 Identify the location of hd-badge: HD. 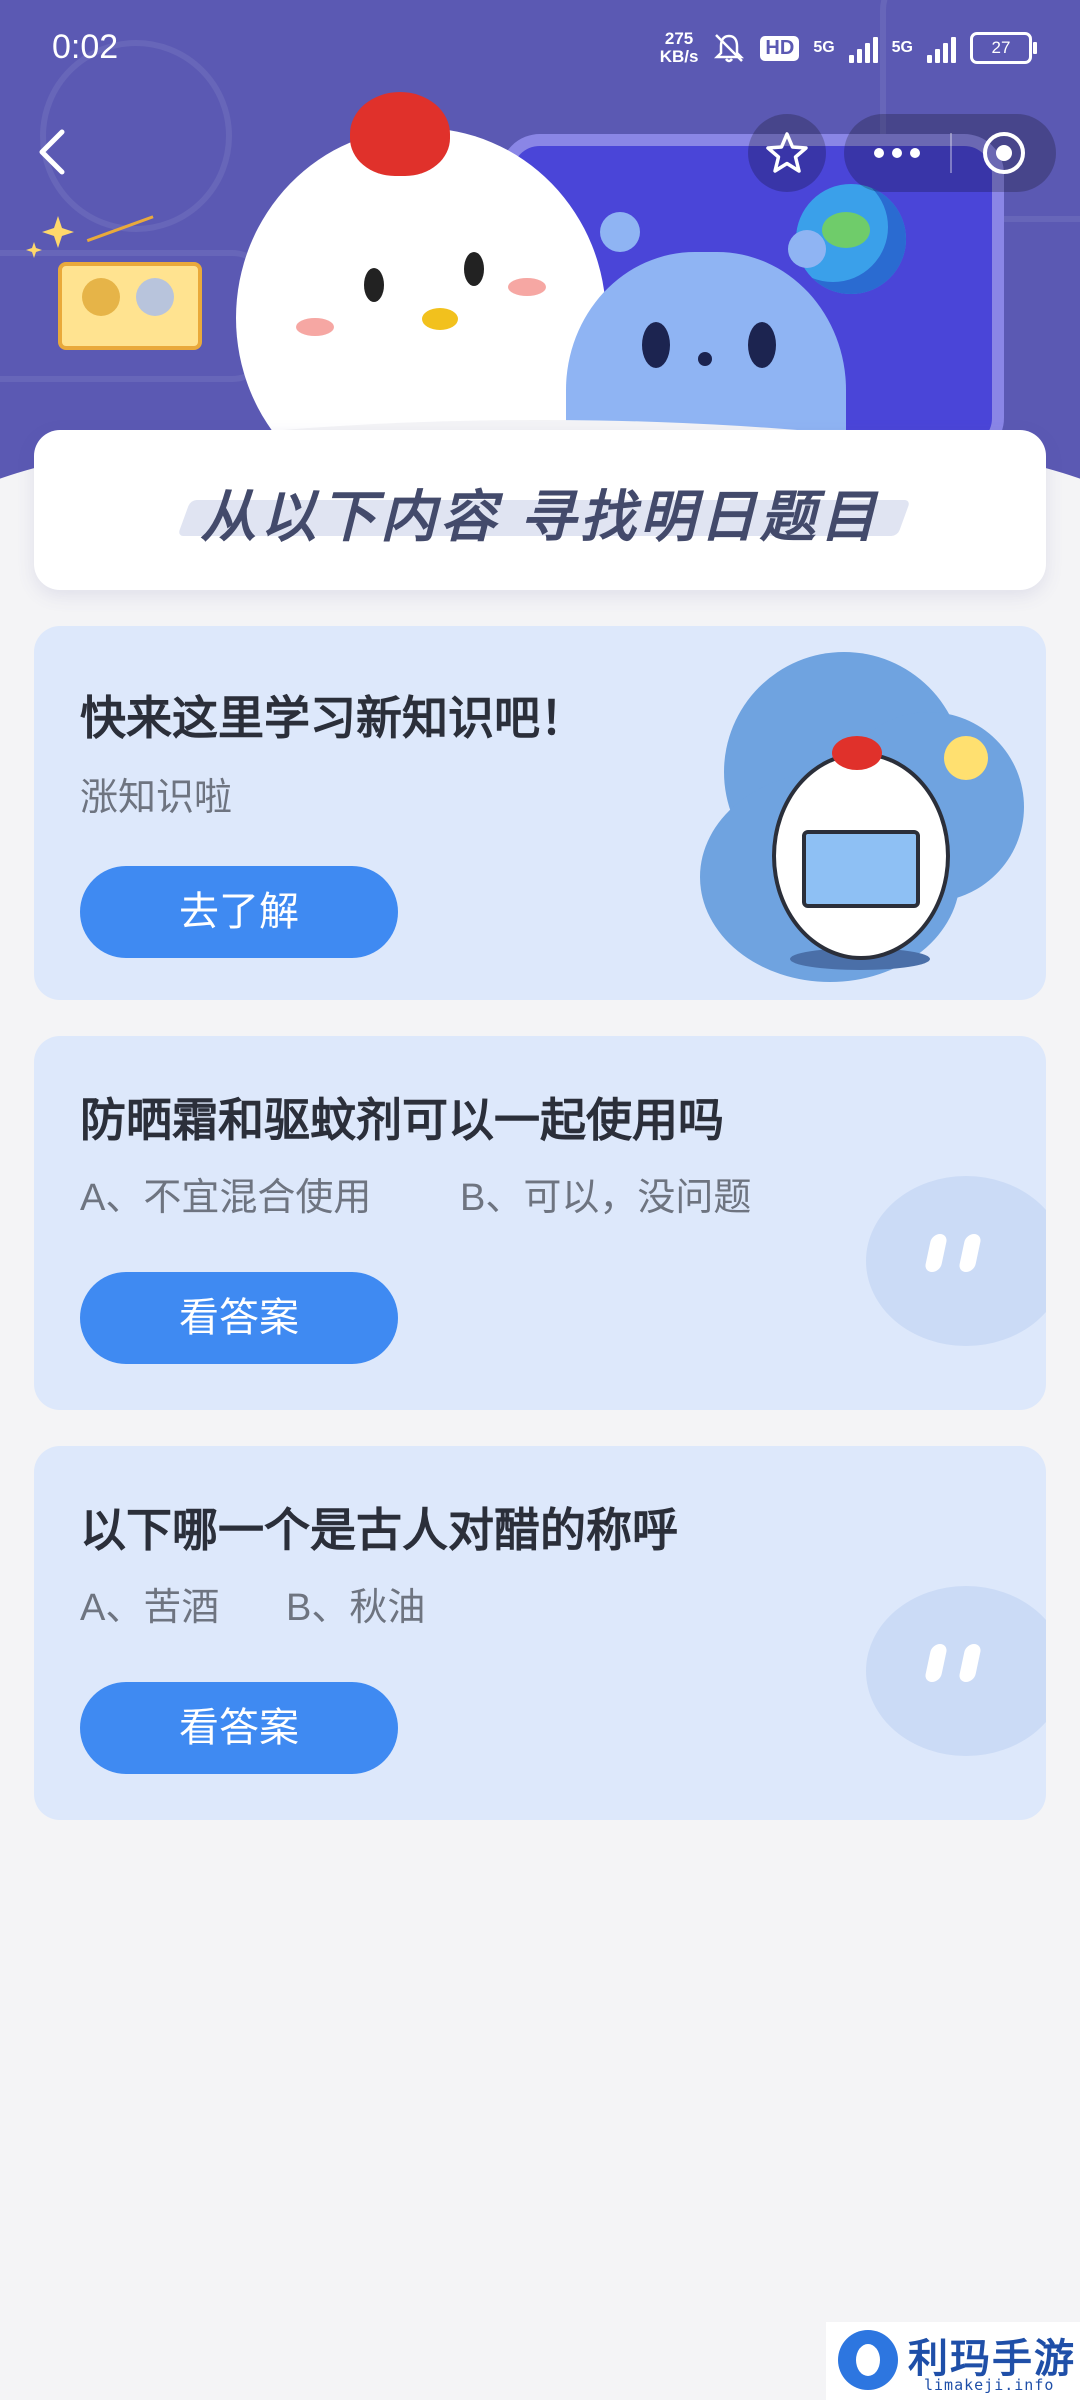
(780, 48).